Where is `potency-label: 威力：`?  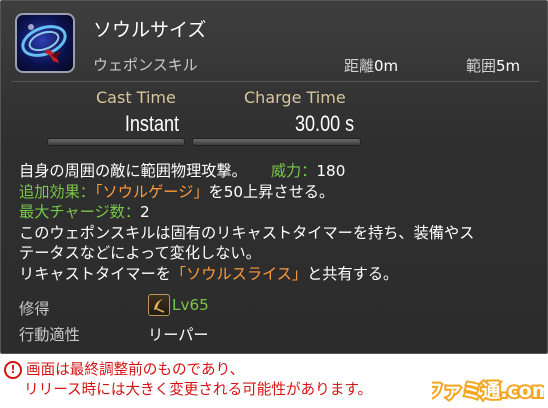
potency-label: 威力： is located at coordinates (293, 171).